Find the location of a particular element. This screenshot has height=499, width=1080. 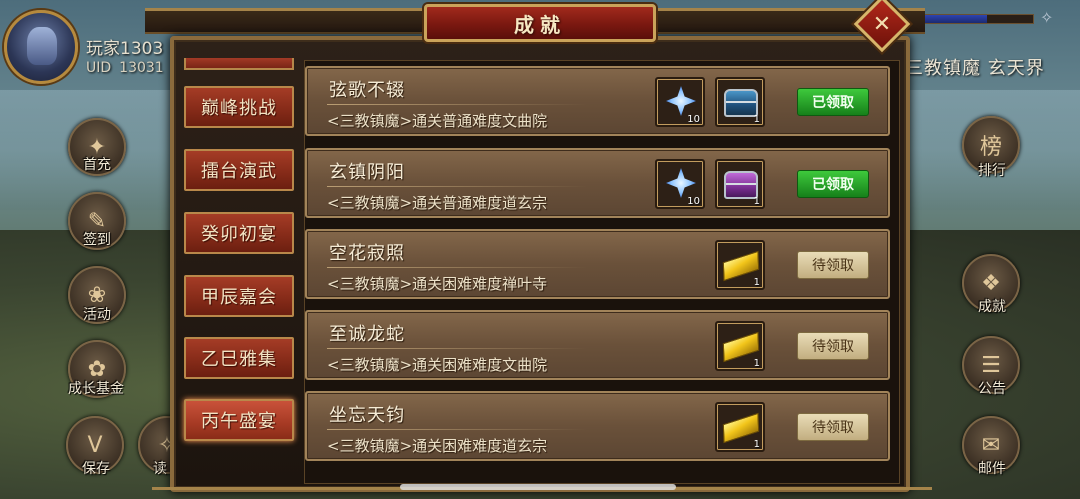

achievement-title: 弦歌不辍 is located at coordinates (367, 90).